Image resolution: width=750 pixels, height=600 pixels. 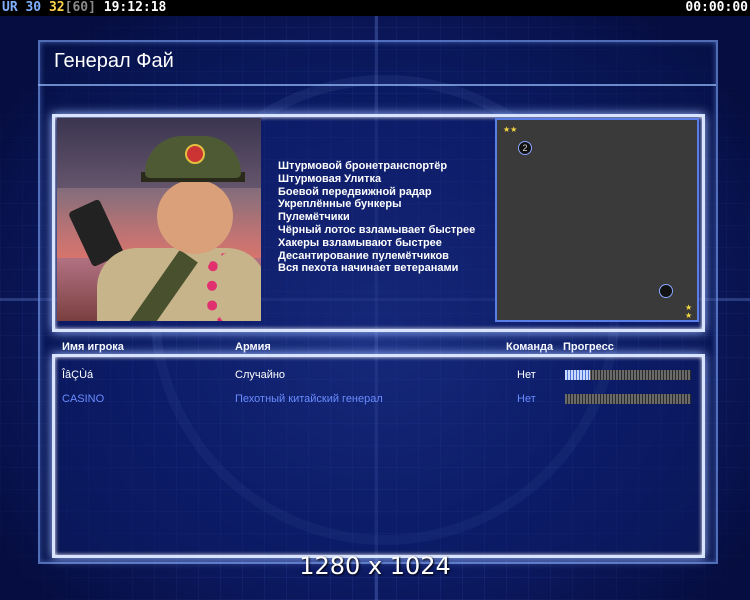 I want to click on map-preview: ★★ 2 ★ ★, so click(x=597, y=220).